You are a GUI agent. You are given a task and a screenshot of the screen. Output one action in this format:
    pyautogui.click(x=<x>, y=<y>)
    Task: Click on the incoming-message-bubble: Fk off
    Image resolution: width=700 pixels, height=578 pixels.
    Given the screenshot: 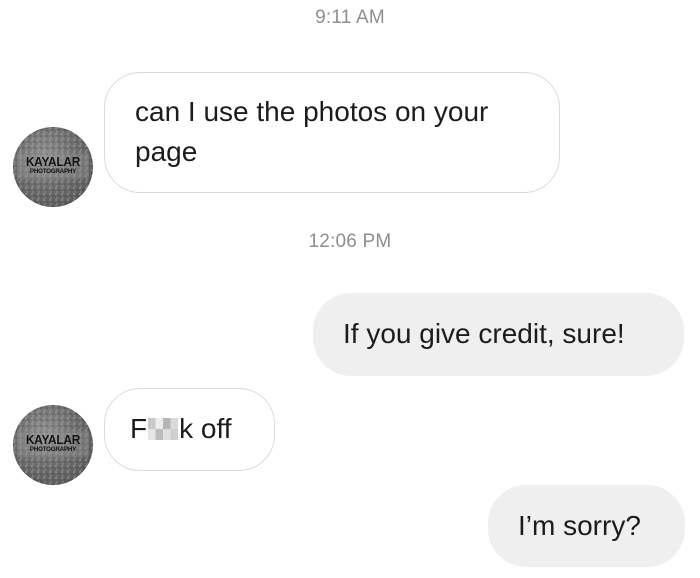 What is the action you would take?
    pyautogui.click(x=189, y=429)
    